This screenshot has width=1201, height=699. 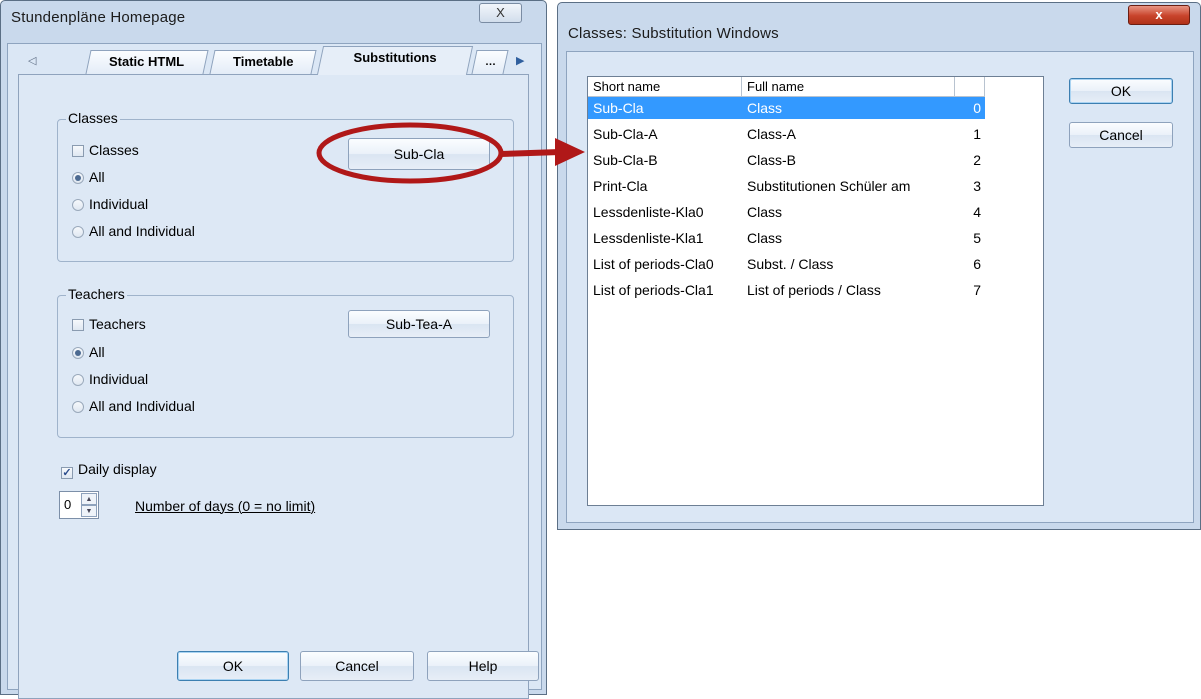 What do you see at coordinates (618, 108) in the screenshot?
I see `short-name-cell: Sub-Cla` at bounding box center [618, 108].